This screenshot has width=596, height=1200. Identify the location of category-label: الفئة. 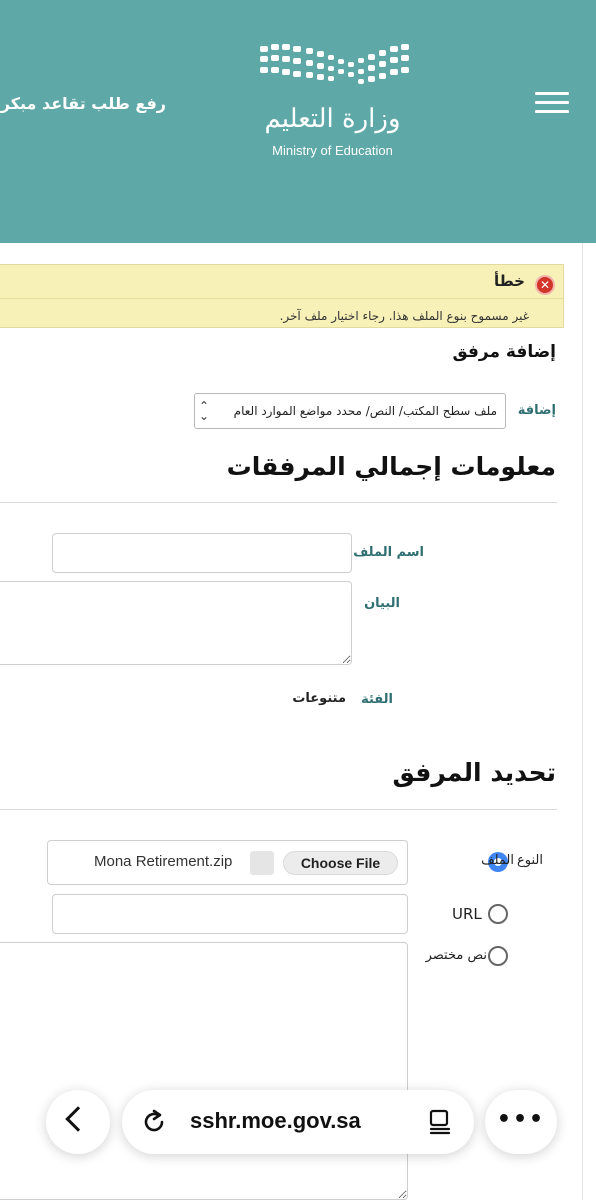
(377, 699).